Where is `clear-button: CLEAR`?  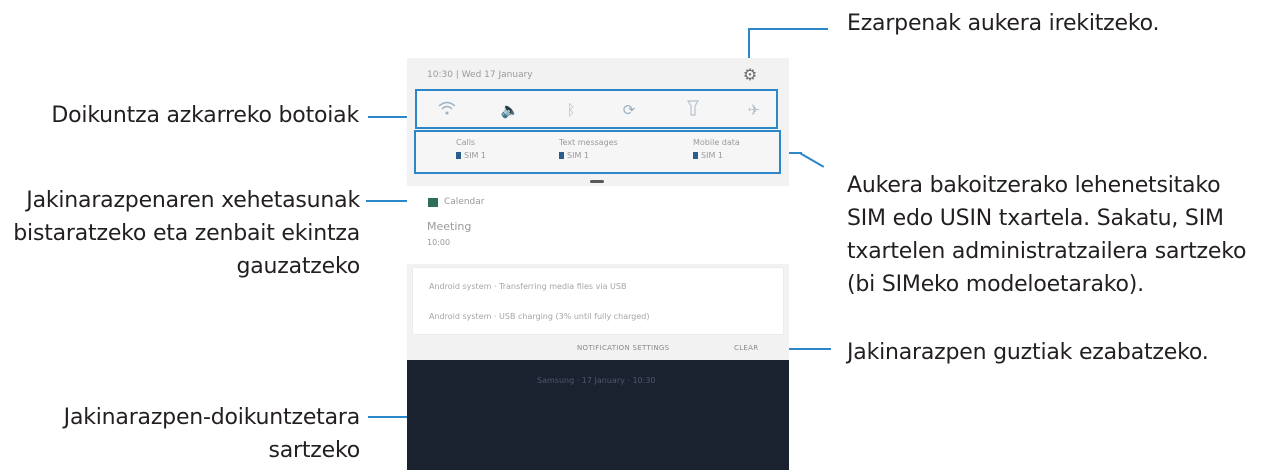 clear-button: CLEAR is located at coordinates (746, 348).